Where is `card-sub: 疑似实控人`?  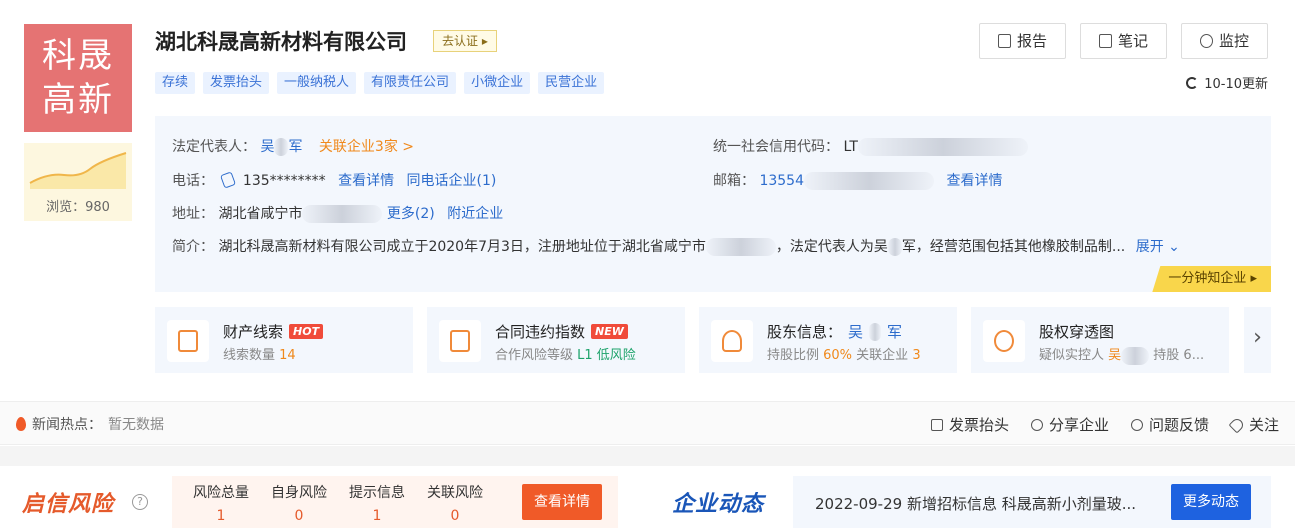
card-sub: 疑似实控人 is located at coordinates (1074, 355).